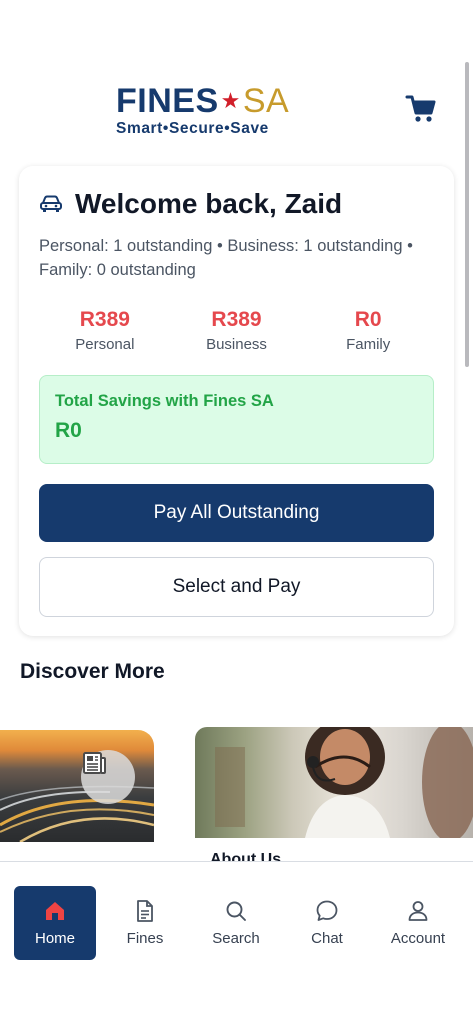  Describe the element at coordinates (105, 344) in the screenshot. I see `stat-label: Personal` at that location.